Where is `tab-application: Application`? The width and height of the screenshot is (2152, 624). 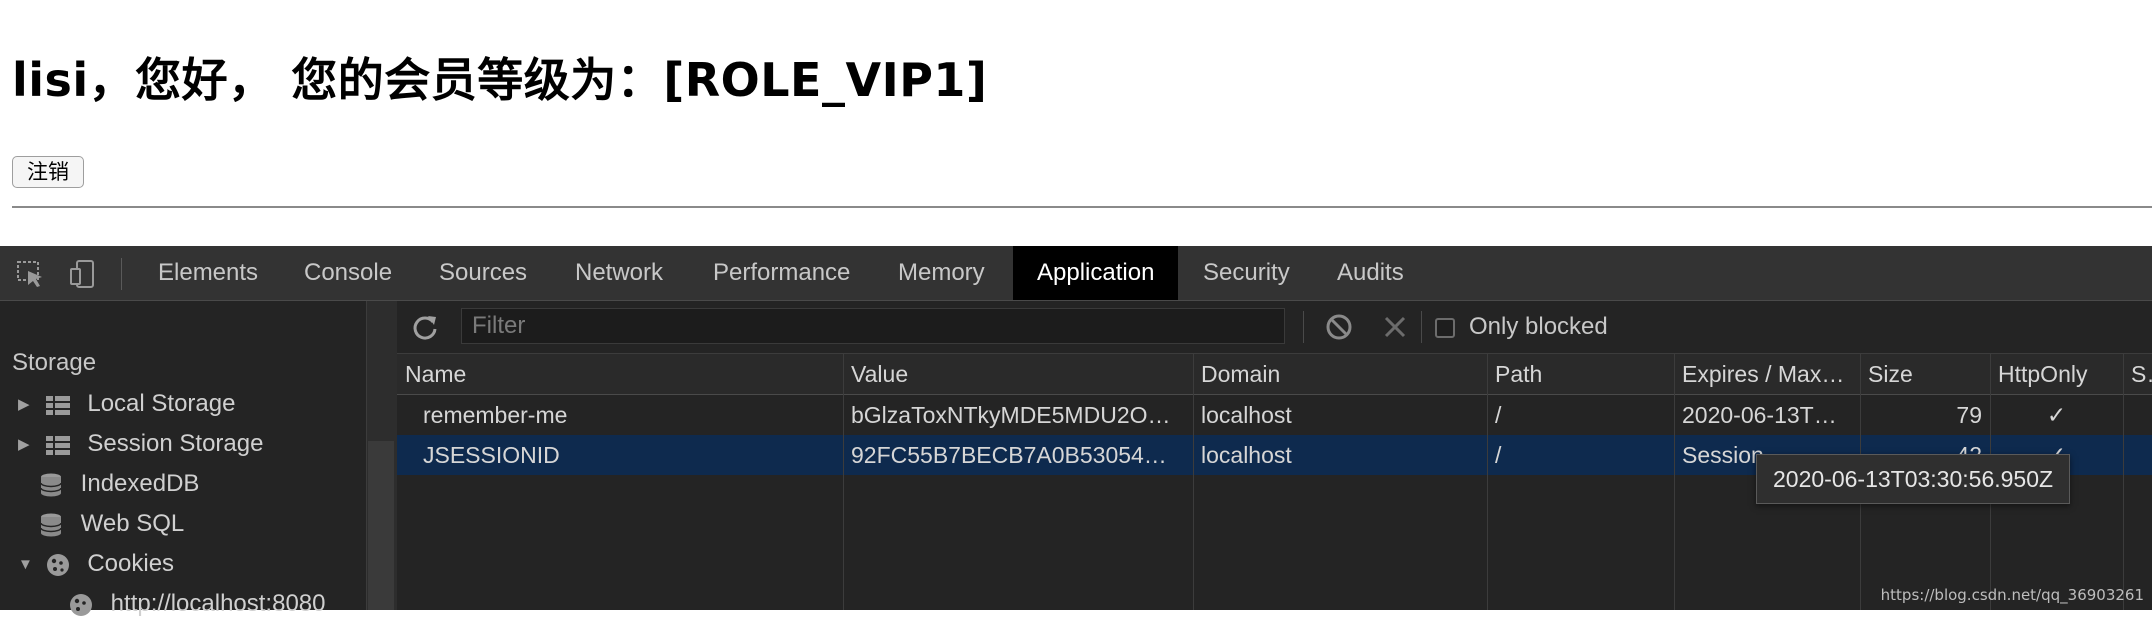 tab-application: Application is located at coordinates (1096, 273).